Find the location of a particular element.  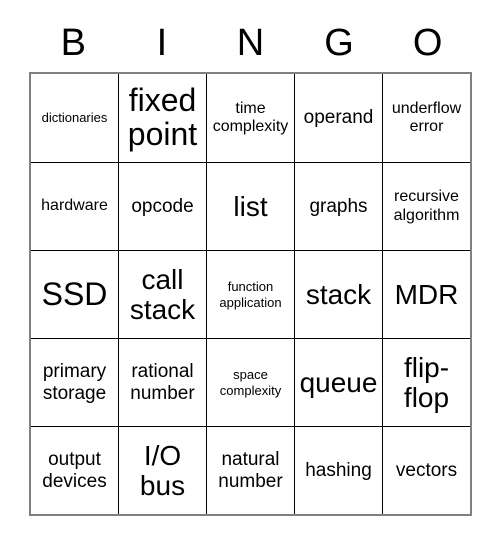

bingo-cell: list is located at coordinates (250, 206).